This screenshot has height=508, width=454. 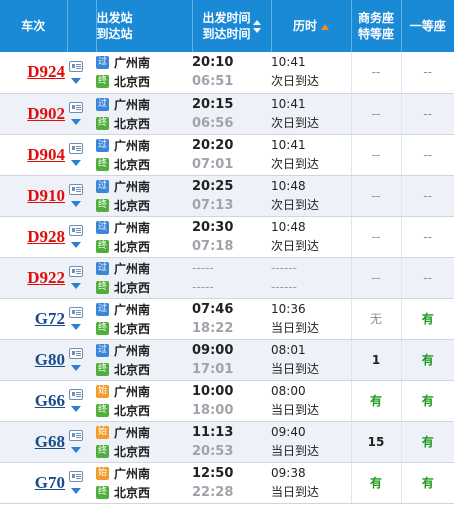 I want to click on train-number-link: G70, so click(x=50, y=482).